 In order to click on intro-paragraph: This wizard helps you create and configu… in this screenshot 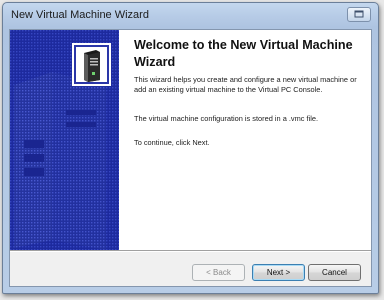, I will do `click(245, 84)`.